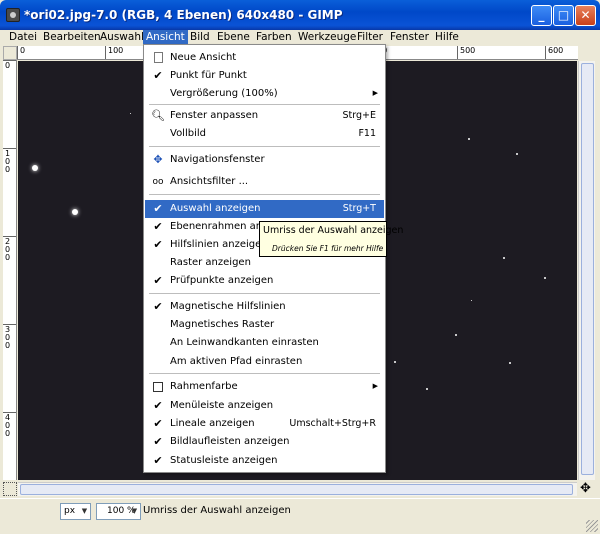 The width and height of the screenshot is (600, 534). What do you see at coordinates (264, 461) in the screenshot?
I see `menu-item-show-statusbar: ✔ Statusleiste anzeigen` at bounding box center [264, 461].